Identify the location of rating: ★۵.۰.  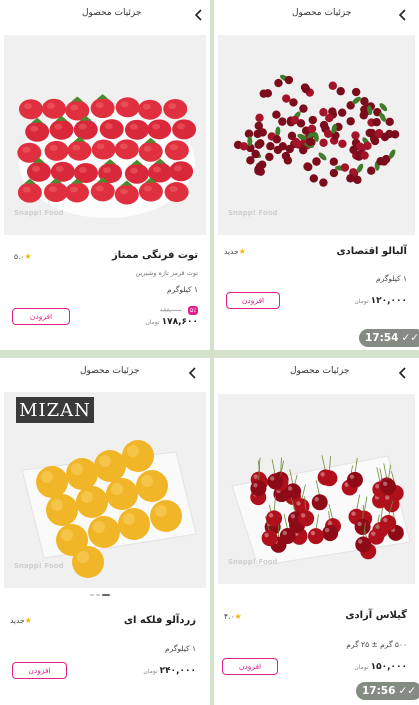
(23, 256).